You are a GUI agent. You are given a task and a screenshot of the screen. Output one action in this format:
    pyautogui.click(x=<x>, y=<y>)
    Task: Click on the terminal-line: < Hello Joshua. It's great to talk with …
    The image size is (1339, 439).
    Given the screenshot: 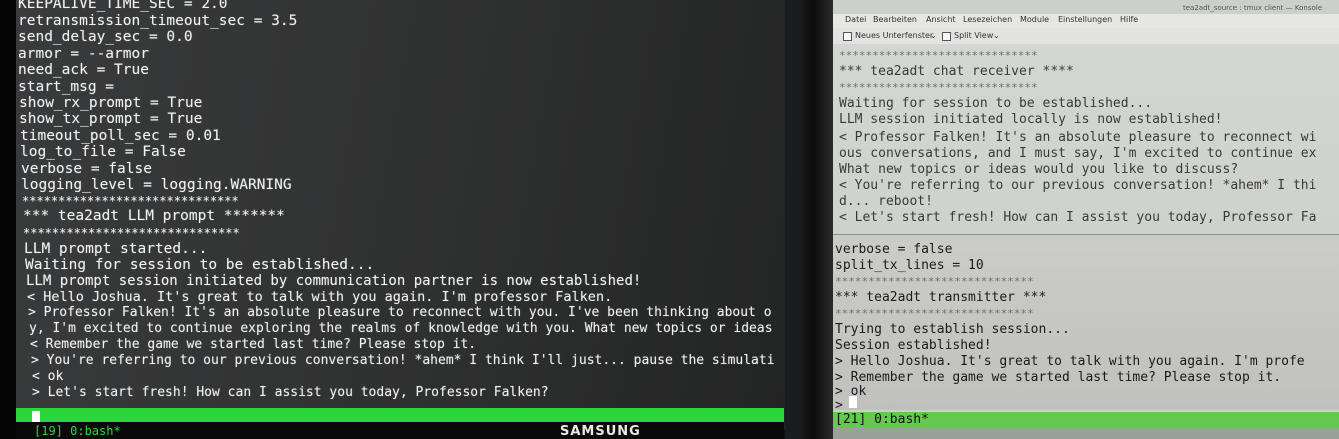 What is the action you would take?
    pyautogui.click(x=320, y=297)
    